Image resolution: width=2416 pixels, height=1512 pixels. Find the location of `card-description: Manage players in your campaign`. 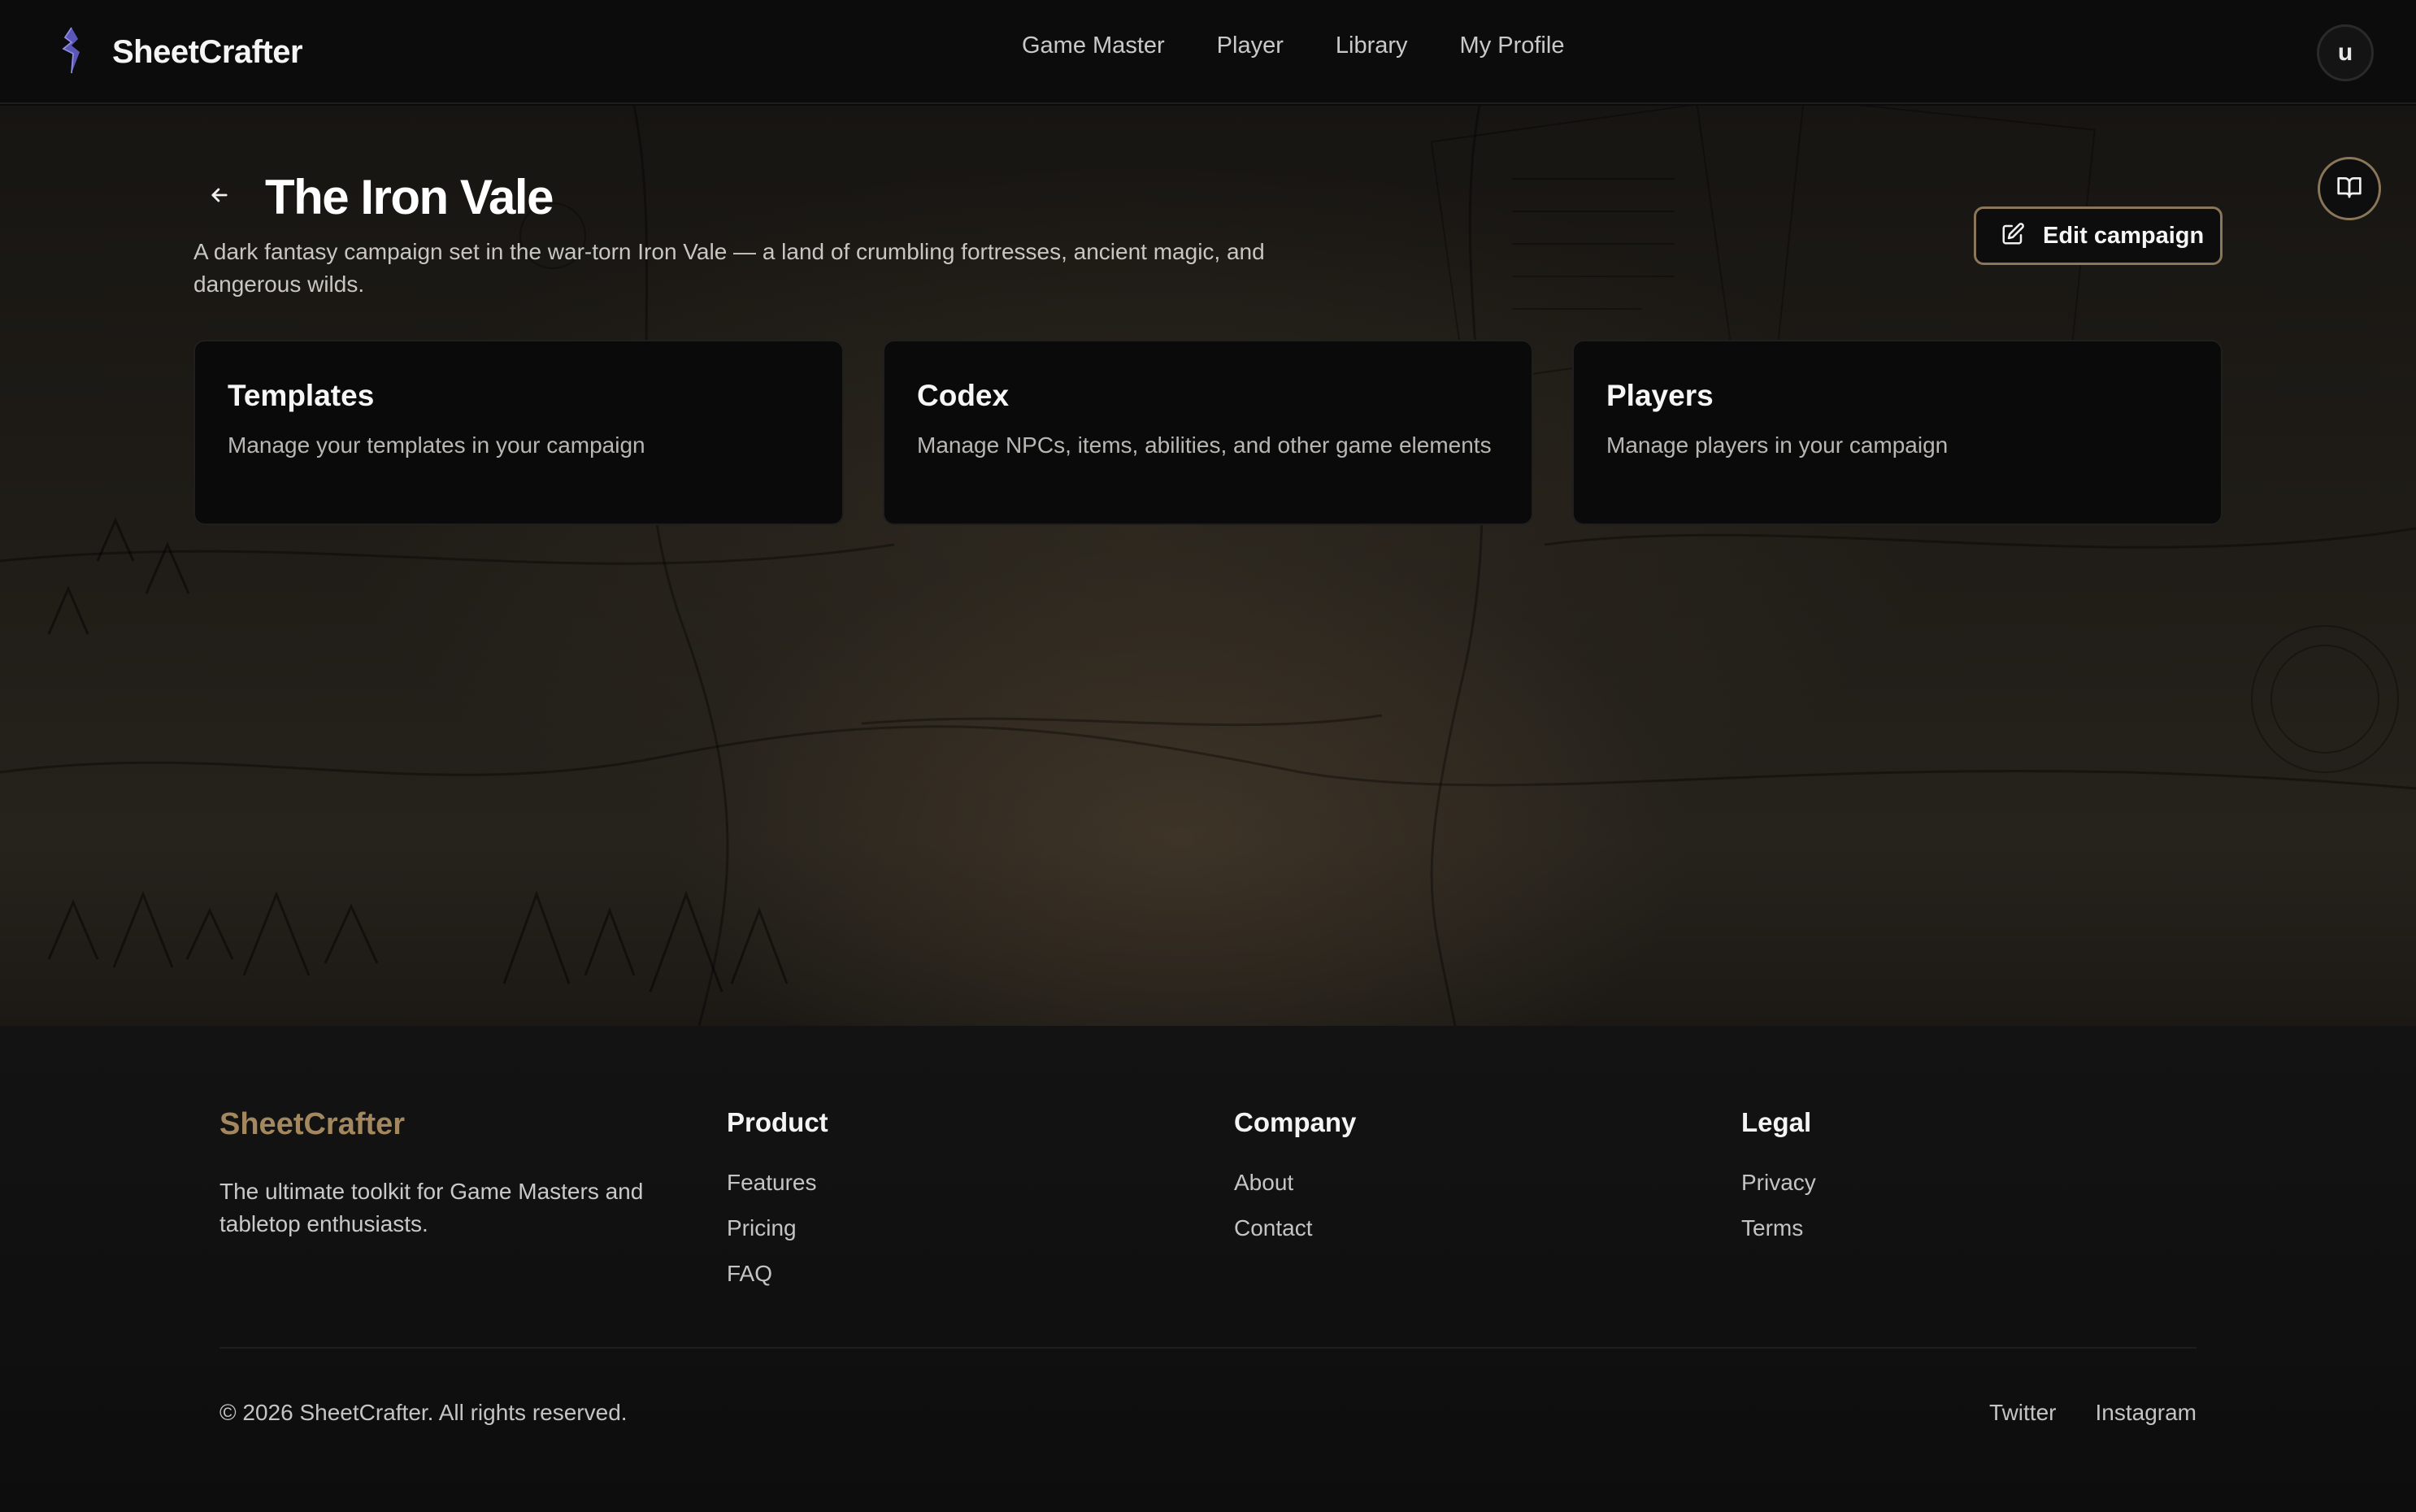

card-description: Manage players in your campaign is located at coordinates (1777, 445).